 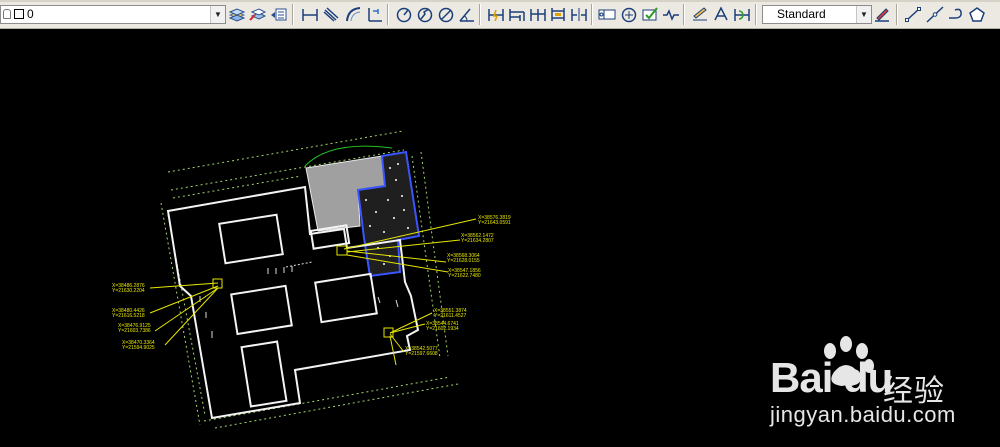 I want to click on aligned-dimension-icon, so click(x=331, y=14).